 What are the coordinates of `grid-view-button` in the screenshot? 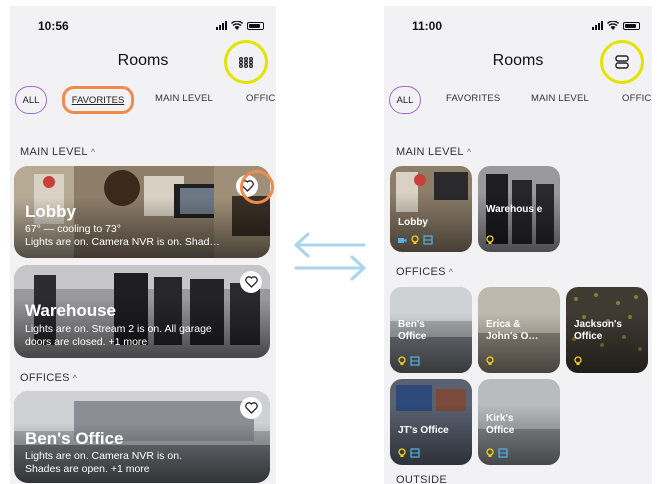 It's located at (246, 62).